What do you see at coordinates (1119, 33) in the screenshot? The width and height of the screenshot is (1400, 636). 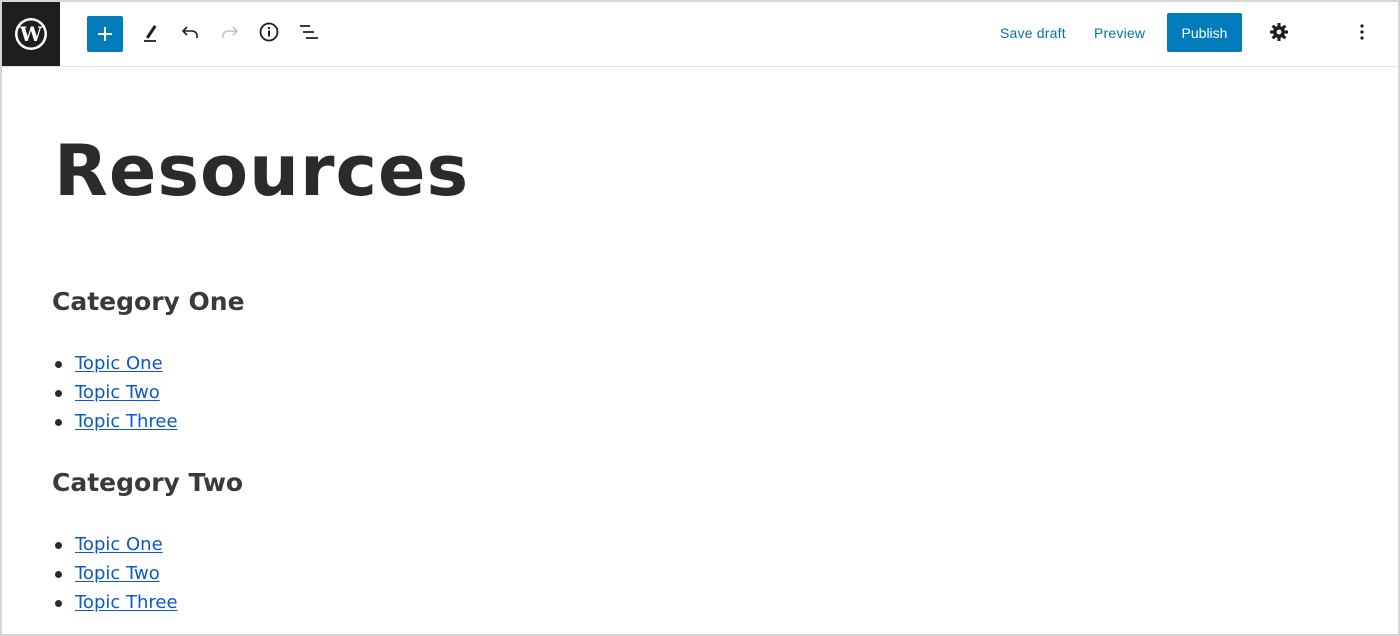 I see `preview-button: Preview` at bounding box center [1119, 33].